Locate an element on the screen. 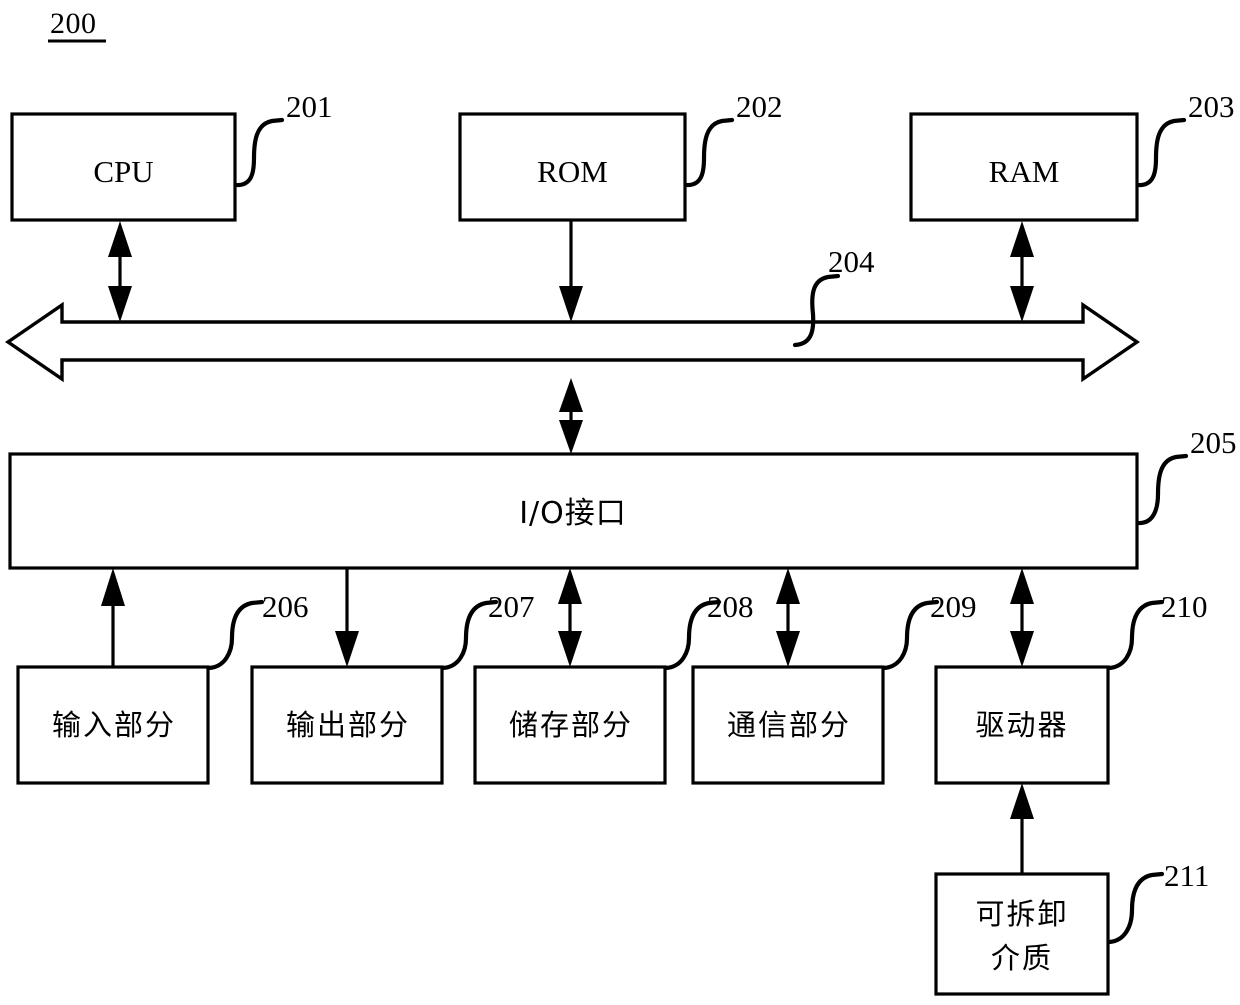 This screenshot has height=1005, width=1240. arrowhead-up-cpu is located at coordinates (120, 239).